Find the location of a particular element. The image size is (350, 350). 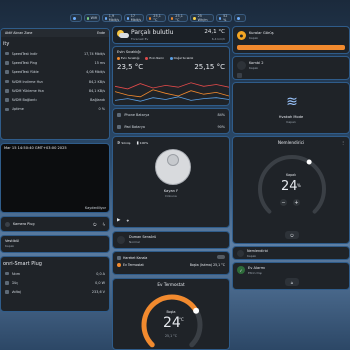

home-icon is located at coordinates (74, 18).